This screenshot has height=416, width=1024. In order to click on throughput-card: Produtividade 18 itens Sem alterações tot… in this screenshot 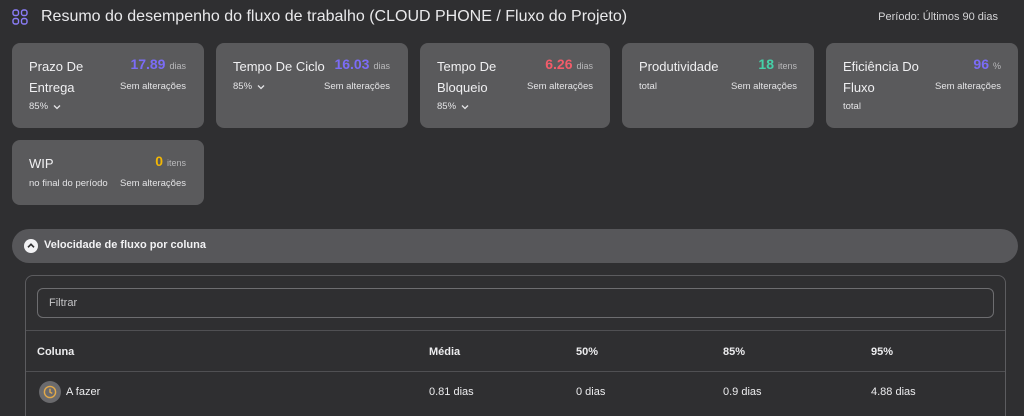, I will do `click(718, 85)`.